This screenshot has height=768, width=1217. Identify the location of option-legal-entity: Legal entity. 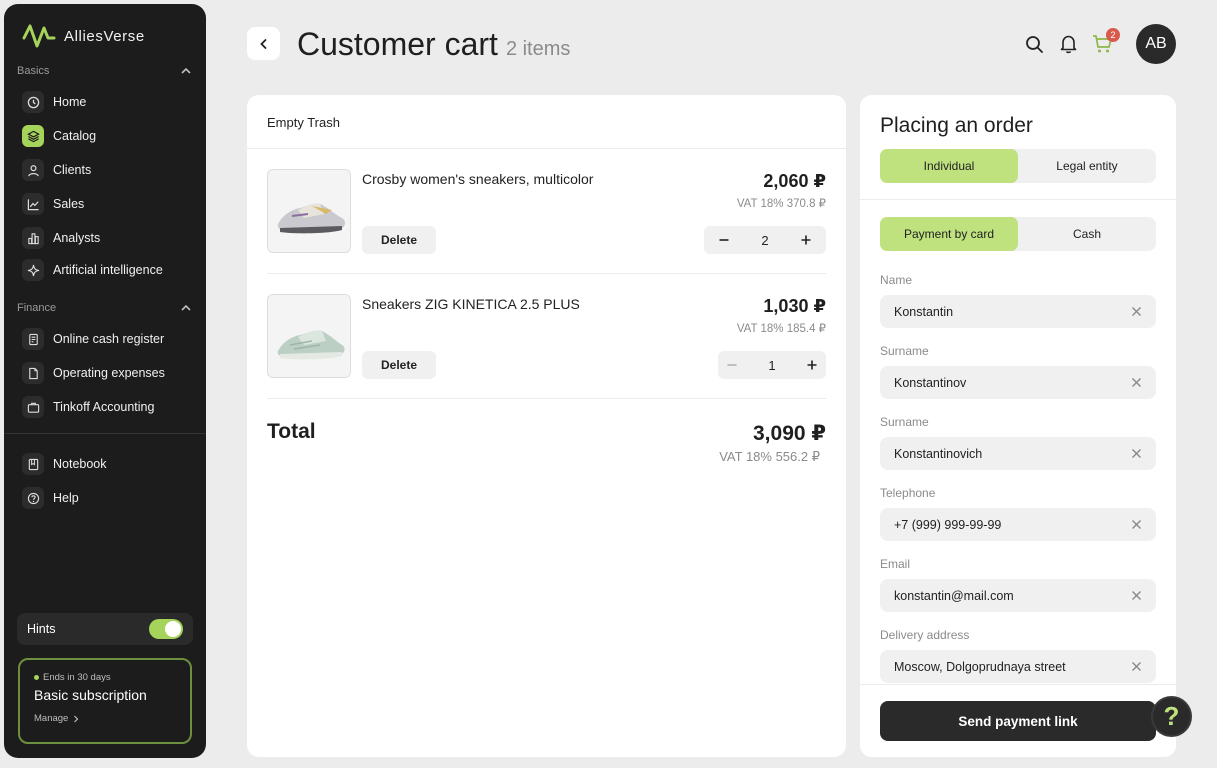
(1087, 166).